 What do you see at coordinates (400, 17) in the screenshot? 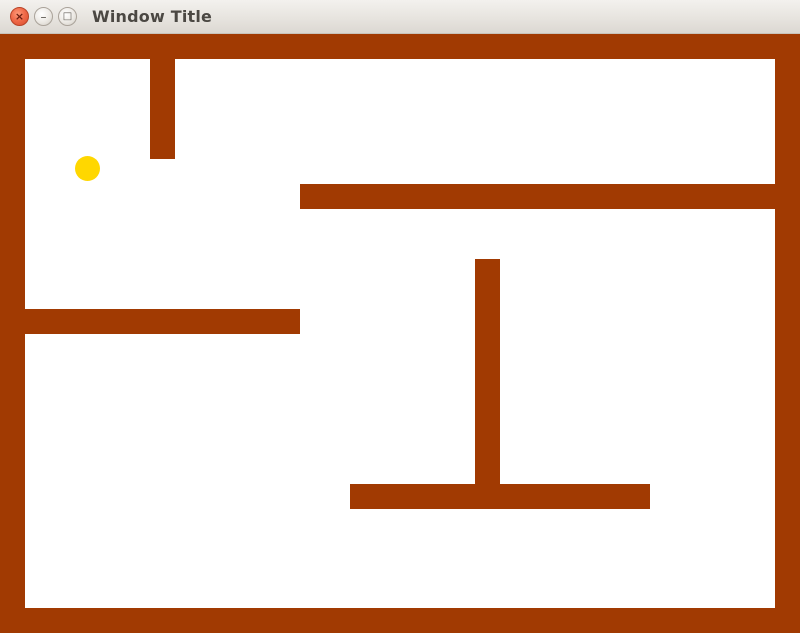
I see `title-bar: × – □ Window Title` at bounding box center [400, 17].